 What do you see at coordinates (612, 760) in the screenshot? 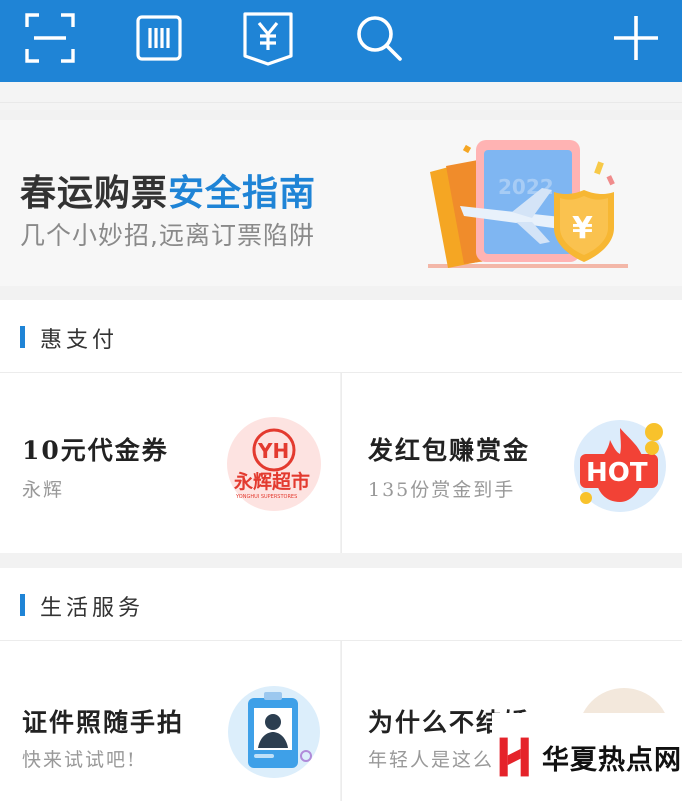
I see `watermark-text: 华夏热点网` at bounding box center [612, 760].